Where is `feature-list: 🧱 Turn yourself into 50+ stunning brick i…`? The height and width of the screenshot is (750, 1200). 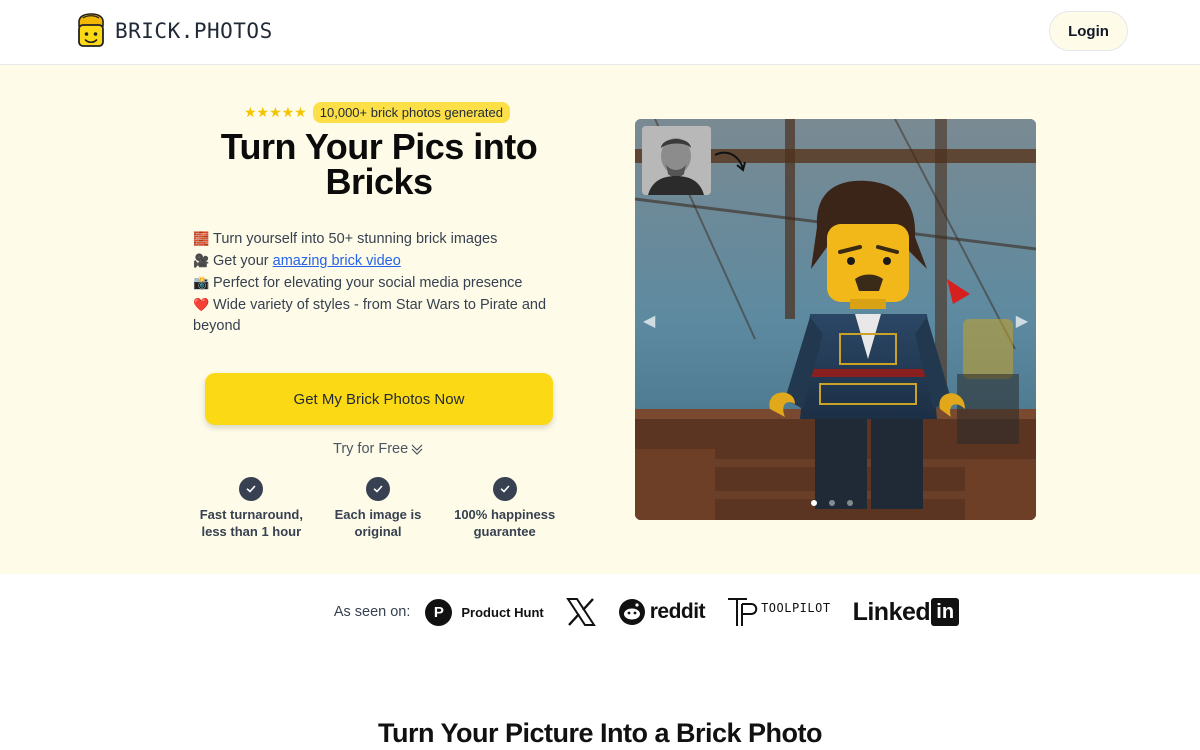
feature-list: 🧱 Turn yourself into 50+ stunning brick i… is located at coordinates (379, 282).